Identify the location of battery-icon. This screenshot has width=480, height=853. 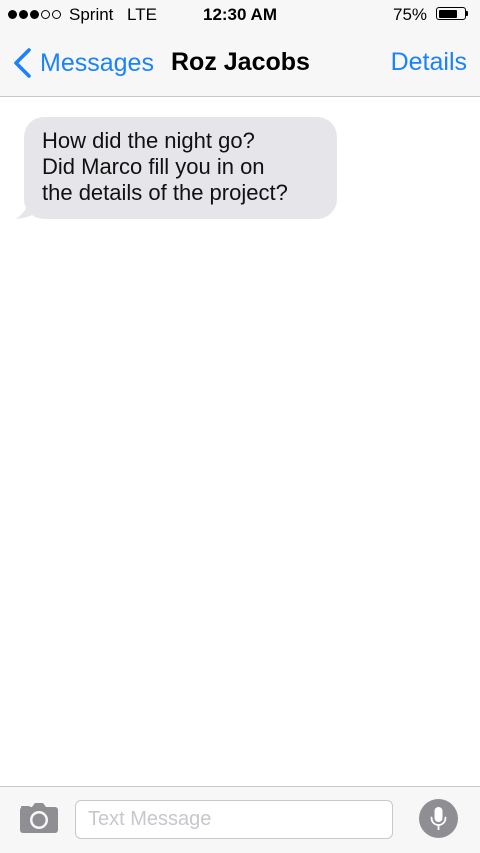
(451, 13).